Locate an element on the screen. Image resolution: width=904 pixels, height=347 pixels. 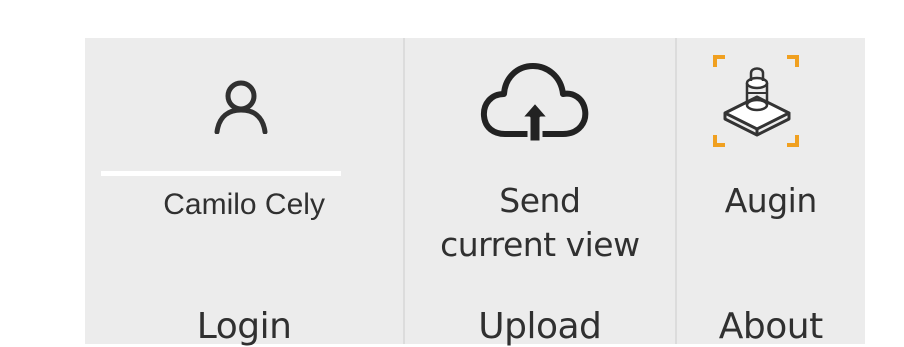
group-label-about: About is located at coordinates (770, 326).